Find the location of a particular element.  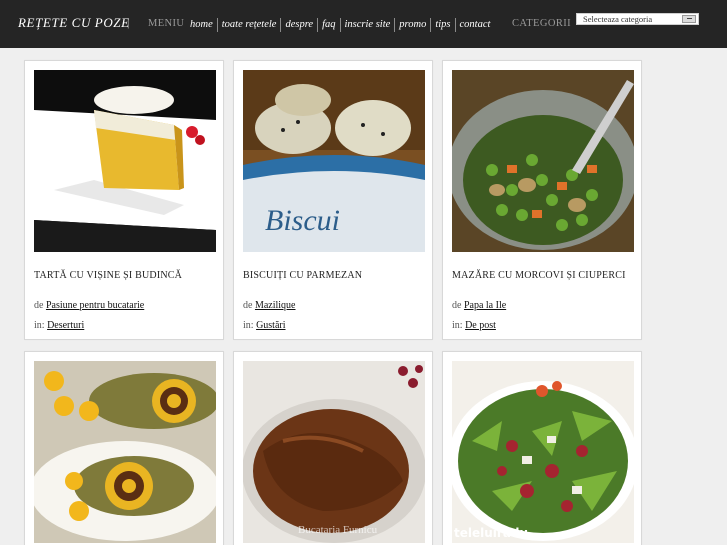

nav-register-site: inscrie site is located at coordinates (367, 25).